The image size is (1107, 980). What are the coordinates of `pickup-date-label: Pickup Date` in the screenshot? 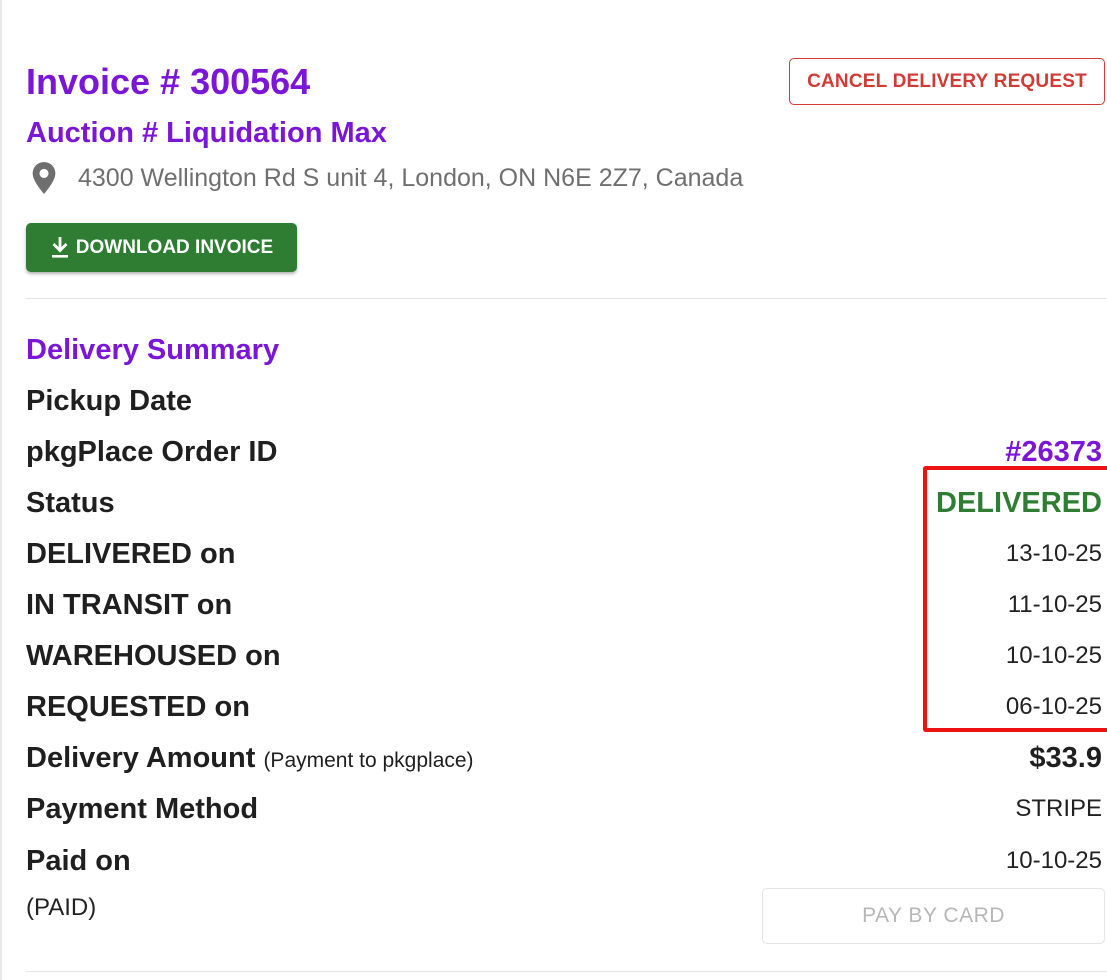 It's located at (109, 401).